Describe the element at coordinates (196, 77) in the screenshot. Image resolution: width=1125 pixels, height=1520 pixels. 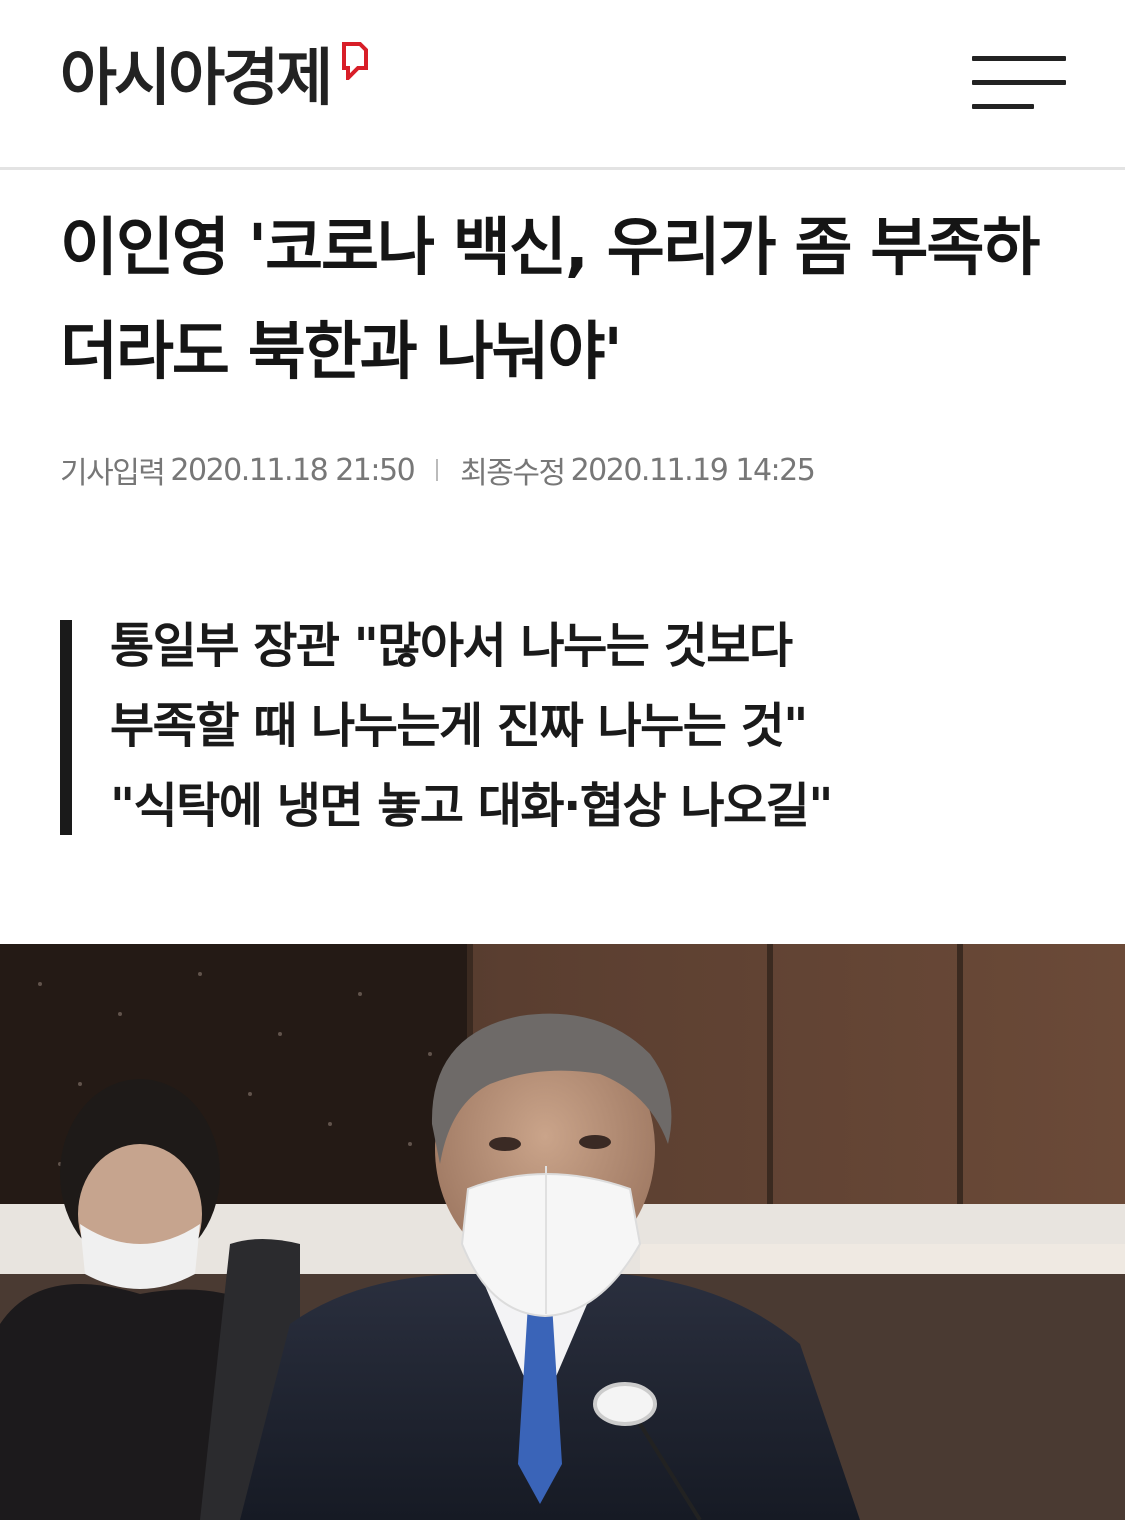
I see `logo-text: 아시아경제` at that location.